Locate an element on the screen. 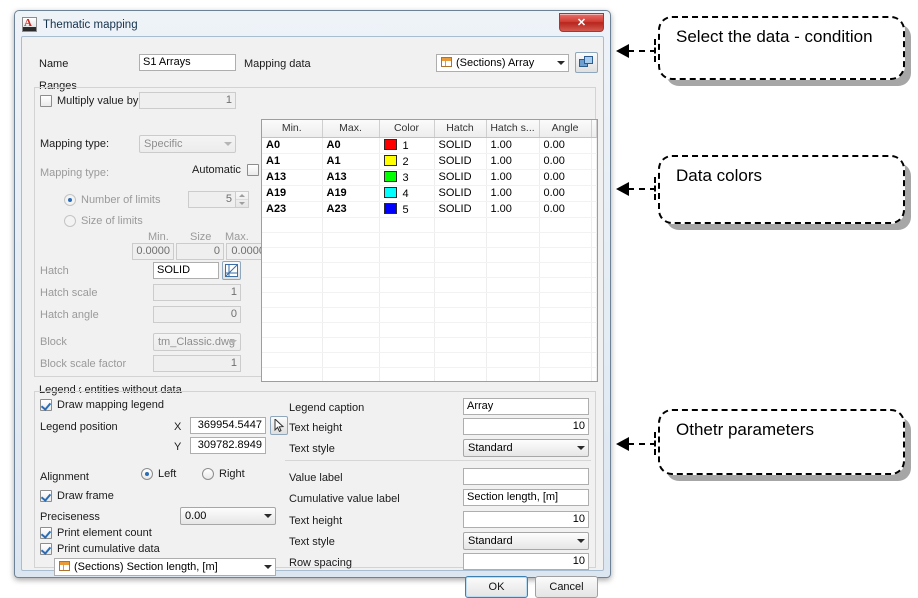 Image resolution: width=918 pixels, height=598 pixels. table-row: A23 A23 5 SOLID 1.00 0.00 is located at coordinates (429, 209).